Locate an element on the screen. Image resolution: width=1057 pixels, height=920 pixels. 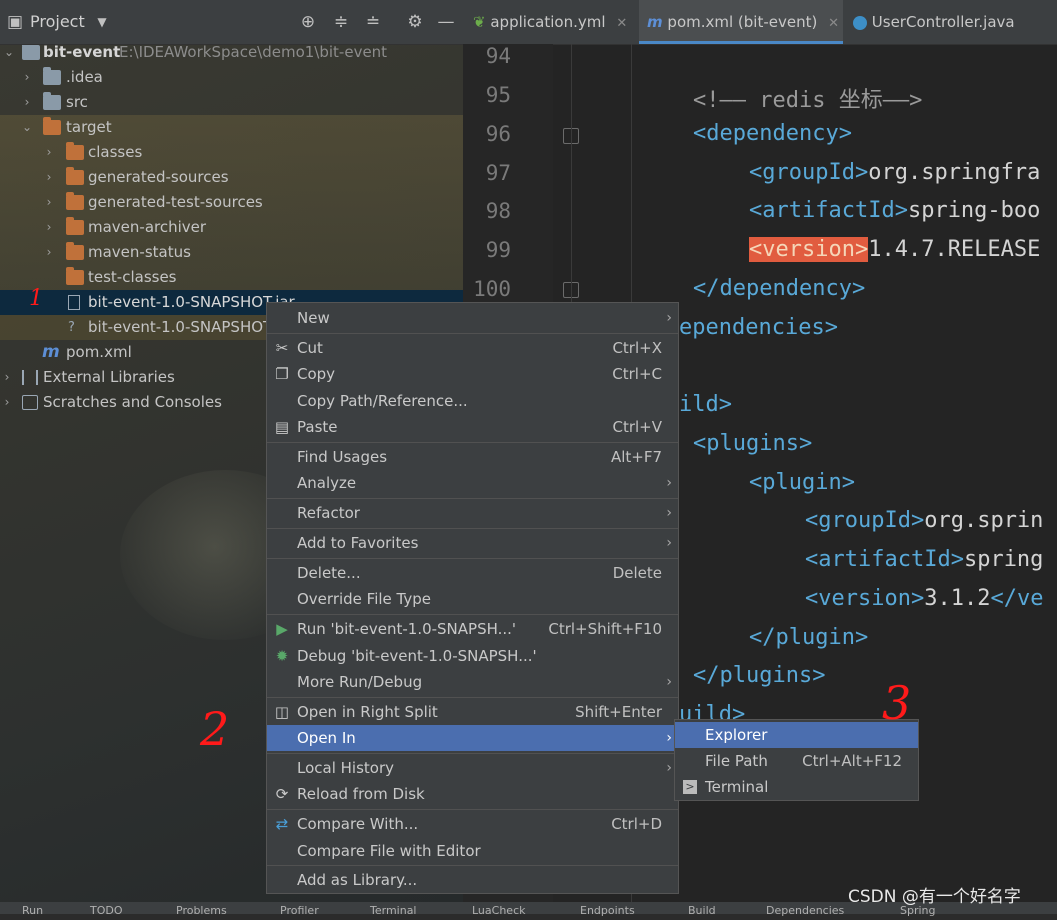
project-view-selector: Project is located at coordinates (57, 21).